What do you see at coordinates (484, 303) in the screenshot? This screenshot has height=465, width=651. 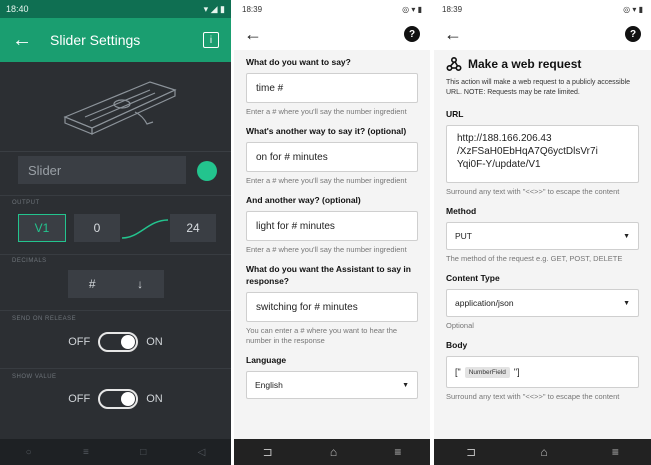 I see `content-type-value: application/json` at bounding box center [484, 303].